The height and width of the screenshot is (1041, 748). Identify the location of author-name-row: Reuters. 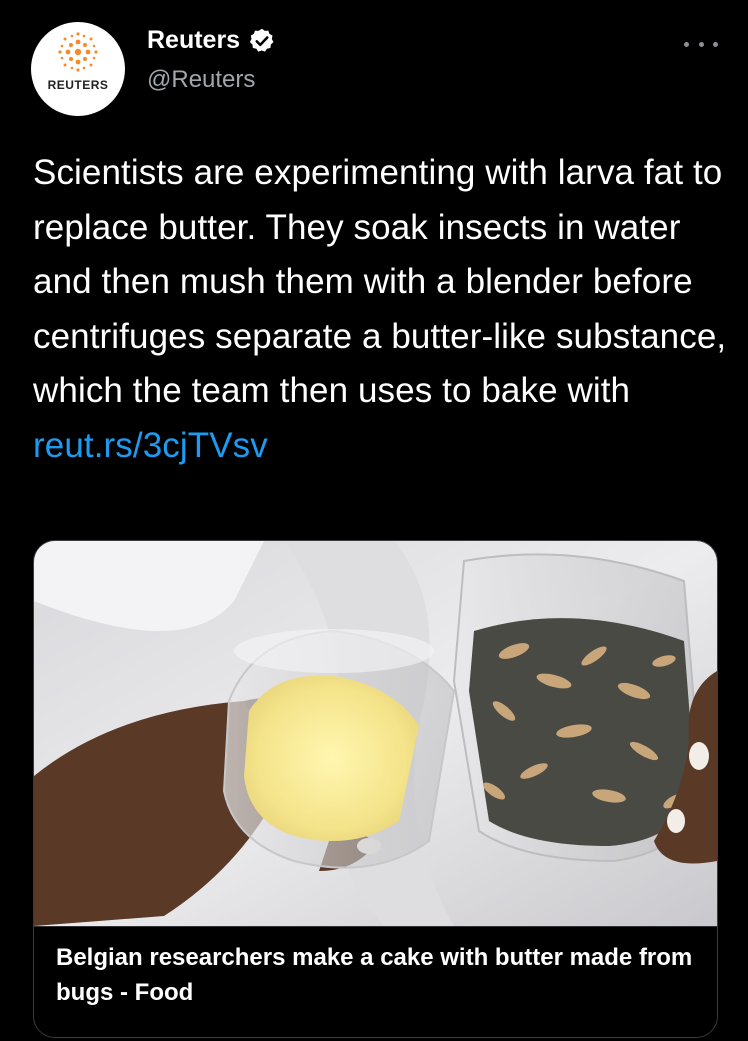
(211, 40).